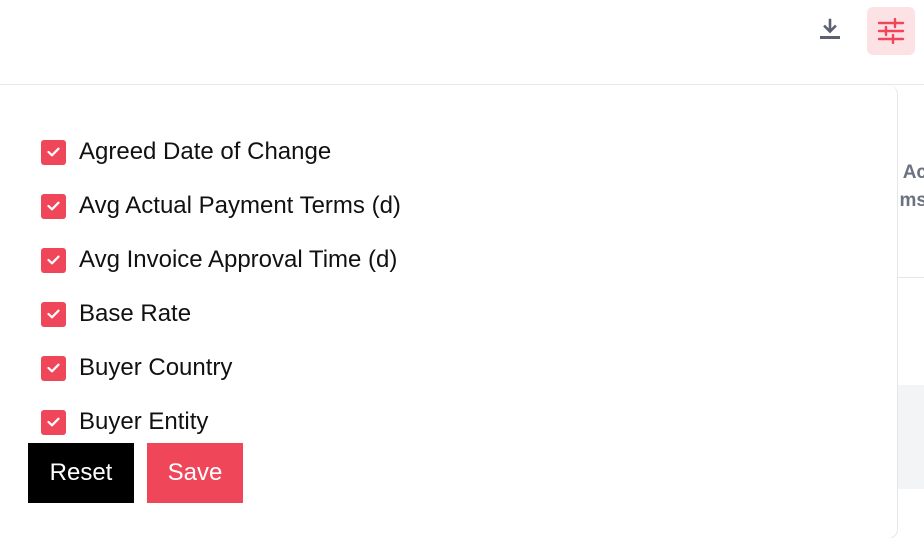  I want to click on column-option: Avg Invoice Approval Time (d), so click(221, 260).